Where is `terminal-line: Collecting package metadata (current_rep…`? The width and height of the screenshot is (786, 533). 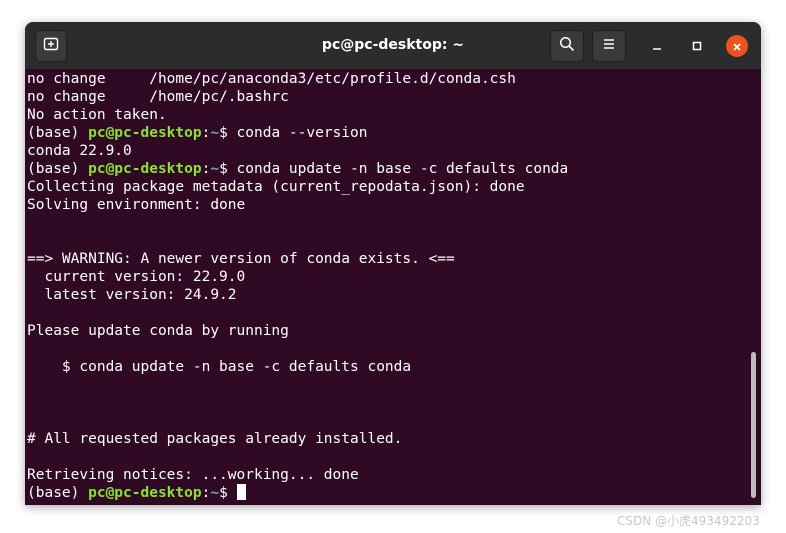 terminal-line: Collecting package metadata (current_rep… is located at coordinates (276, 187).